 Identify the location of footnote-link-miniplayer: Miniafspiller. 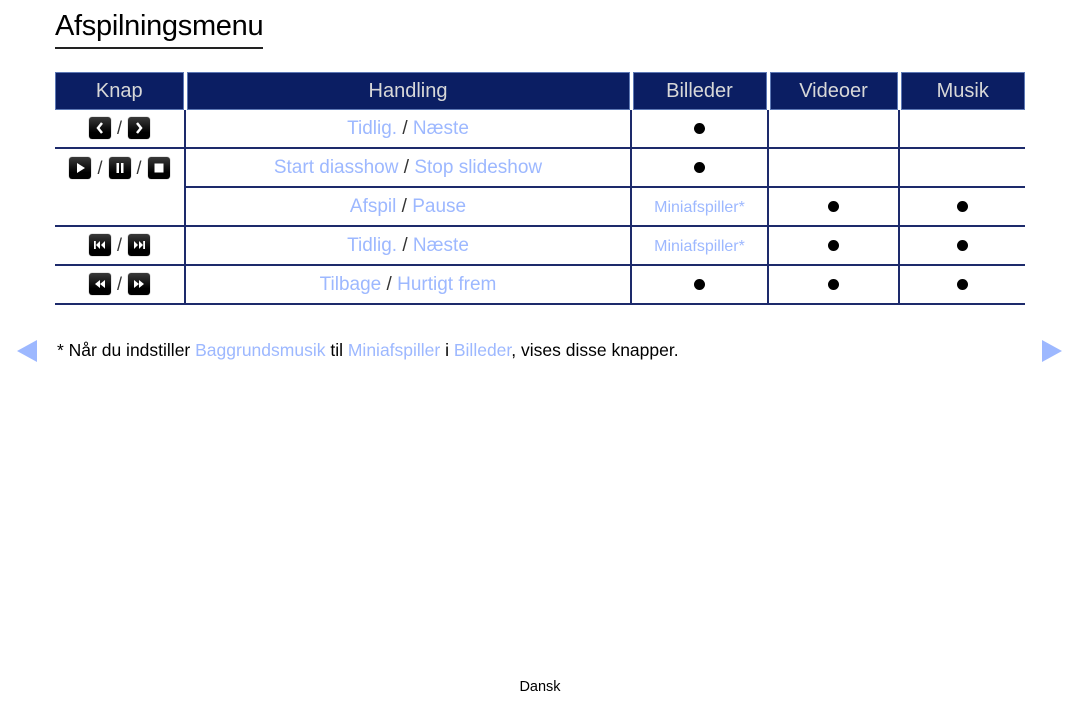
(394, 350).